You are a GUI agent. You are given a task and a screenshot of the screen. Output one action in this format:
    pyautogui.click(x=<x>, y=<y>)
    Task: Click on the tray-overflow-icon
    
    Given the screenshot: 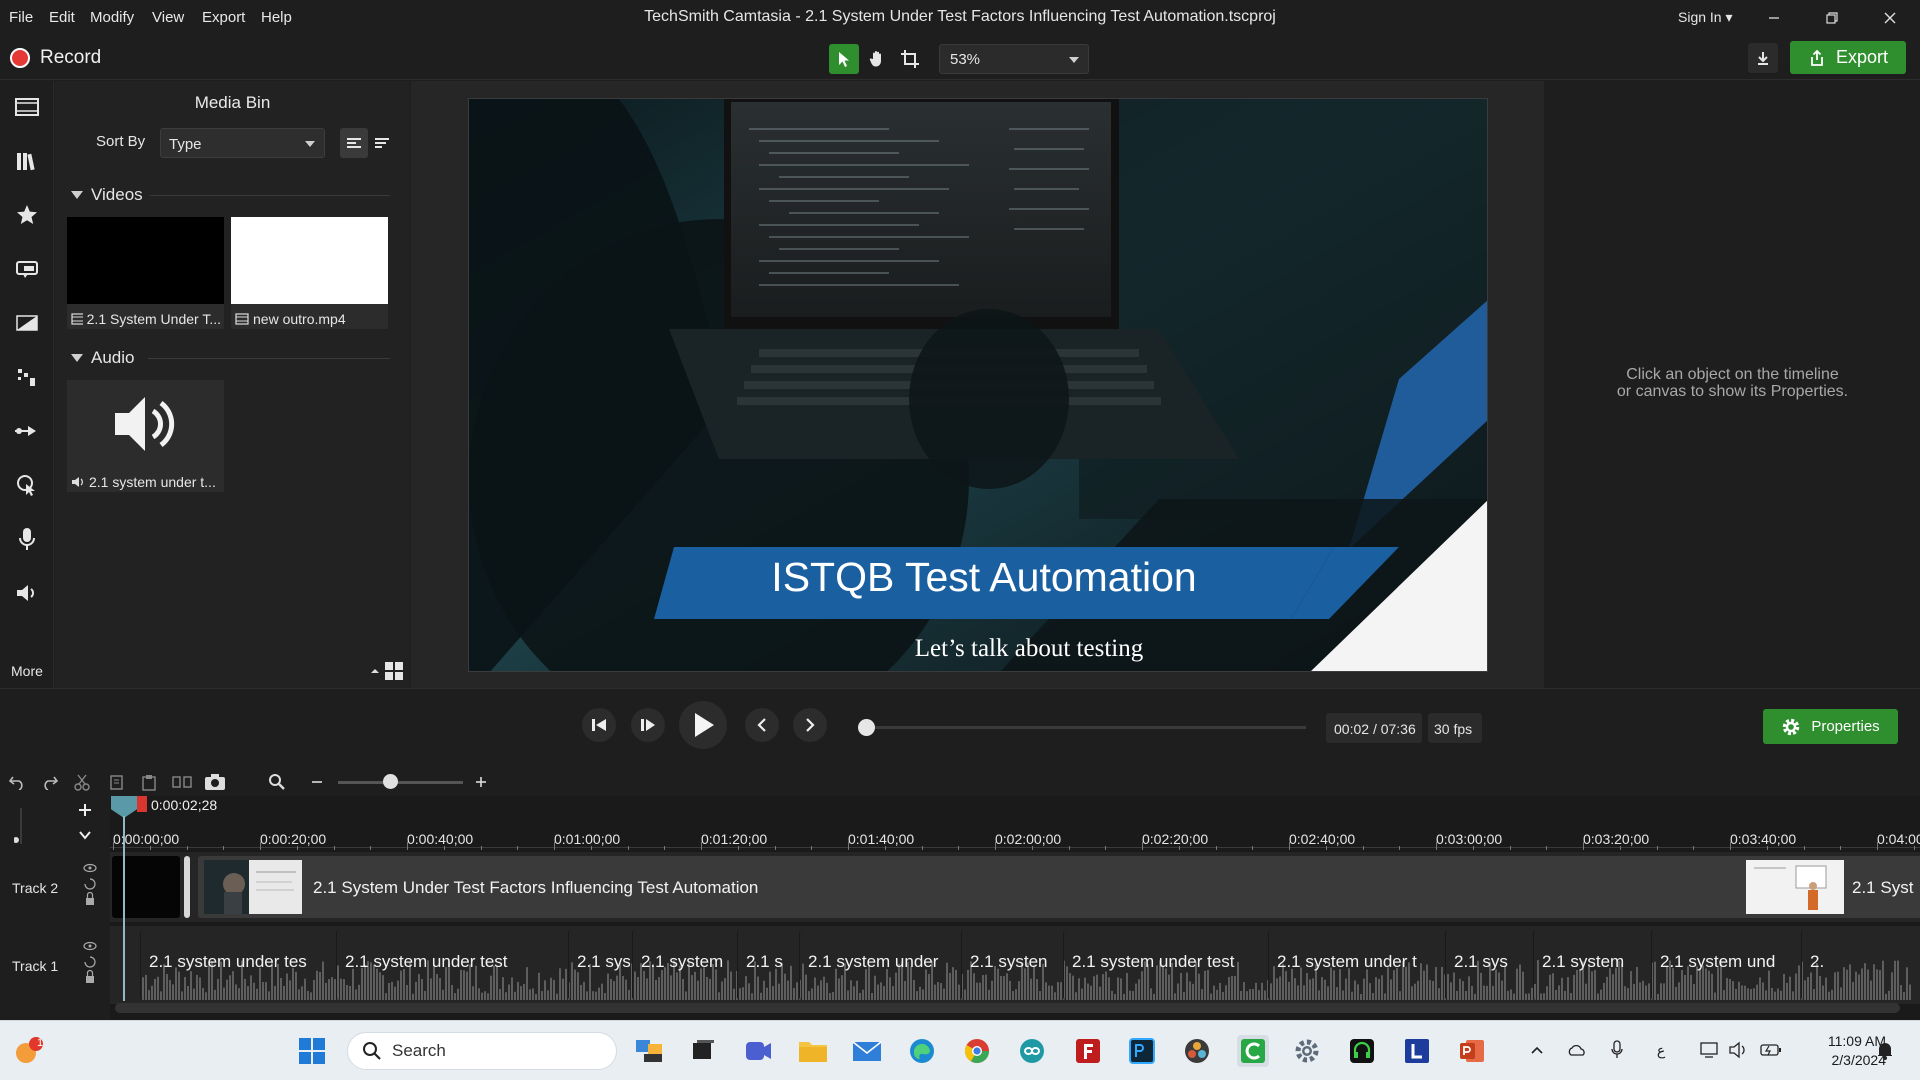 What is the action you would take?
    pyautogui.click(x=1537, y=1050)
    